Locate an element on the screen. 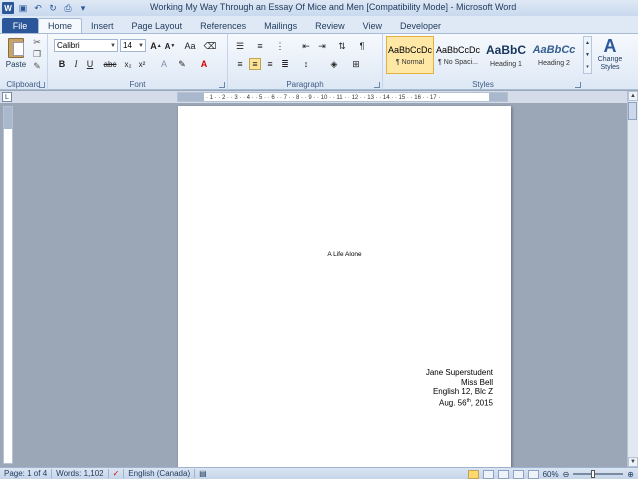  underline-icon: U is located at coordinates (90, 64).